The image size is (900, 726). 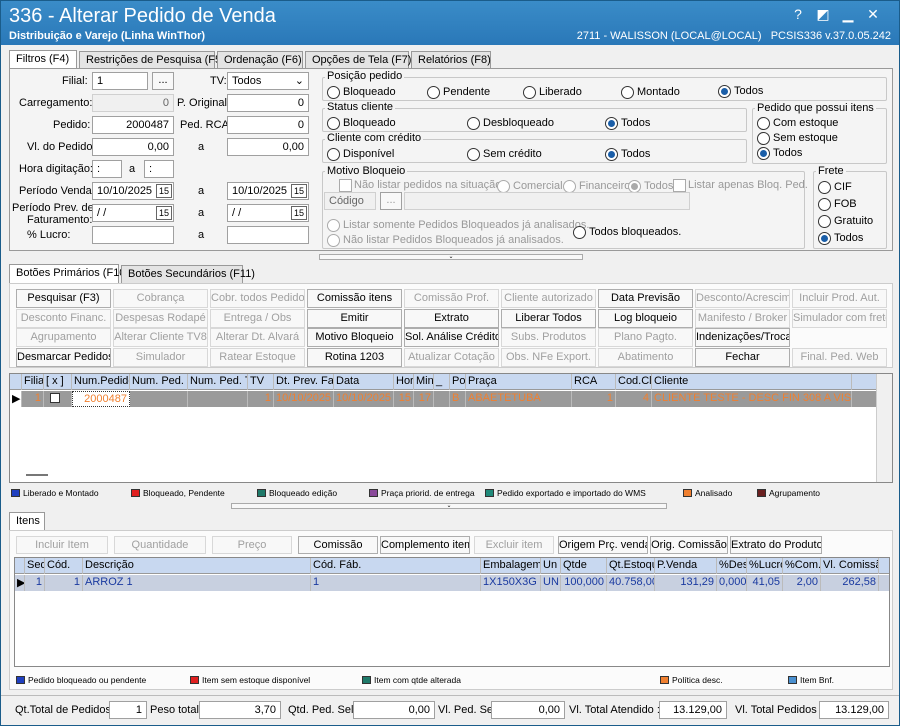 What do you see at coordinates (603, 545) in the screenshot?
I see `item-action-button: Origem Prç. venda` at bounding box center [603, 545].